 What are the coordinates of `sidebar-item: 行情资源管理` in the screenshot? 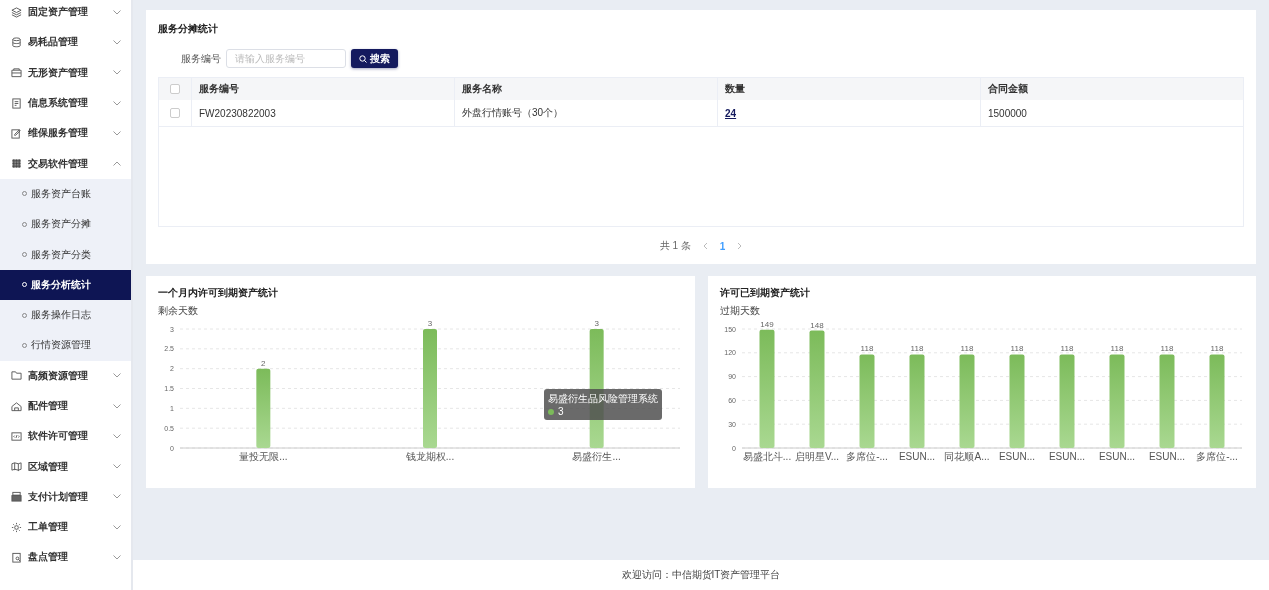 It's located at (65, 345).